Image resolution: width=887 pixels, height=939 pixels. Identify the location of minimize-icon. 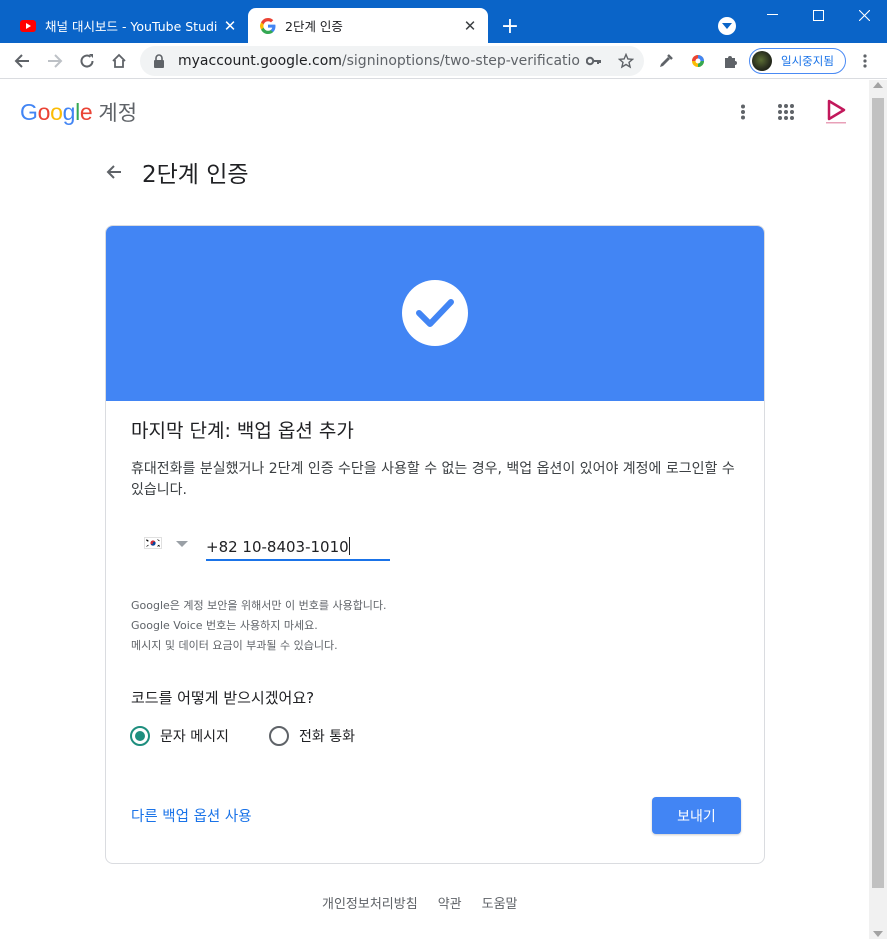
(772, 15).